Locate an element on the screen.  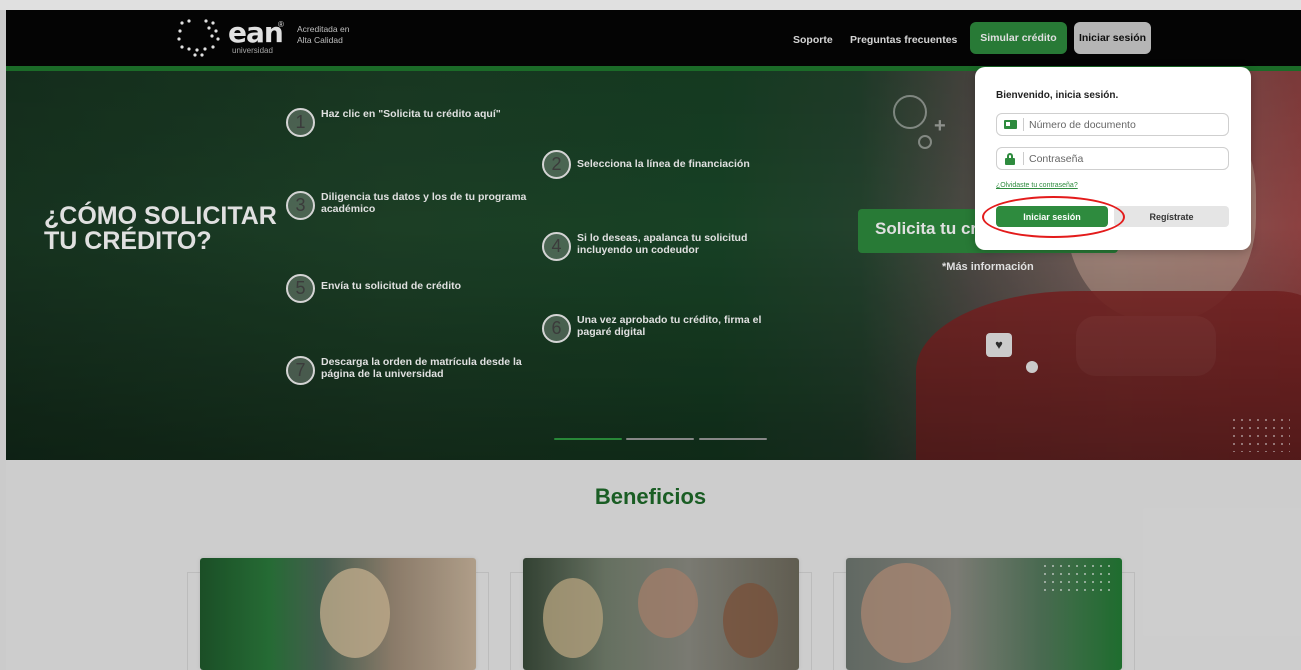
hero-title-line-2: TU CRÉDITO? is located at coordinates (128, 241).